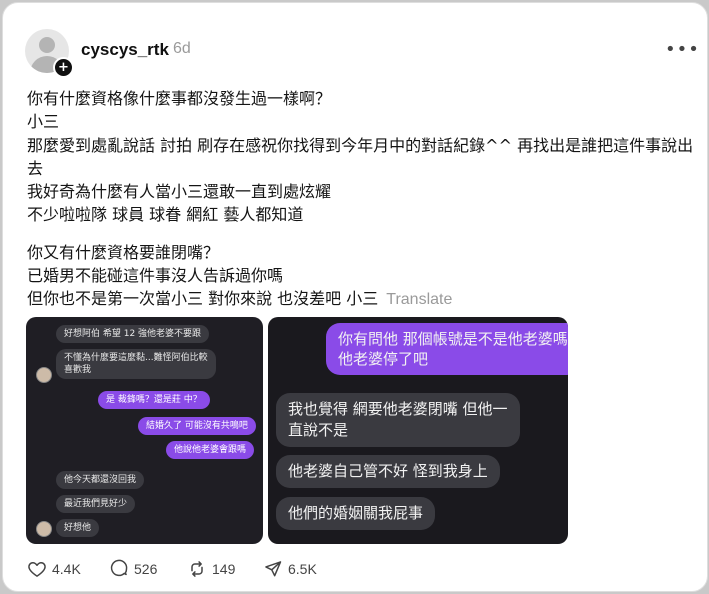 The width and height of the screenshot is (709, 594). What do you see at coordinates (182, 48) in the screenshot?
I see `timestamp: 6d` at bounding box center [182, 48].